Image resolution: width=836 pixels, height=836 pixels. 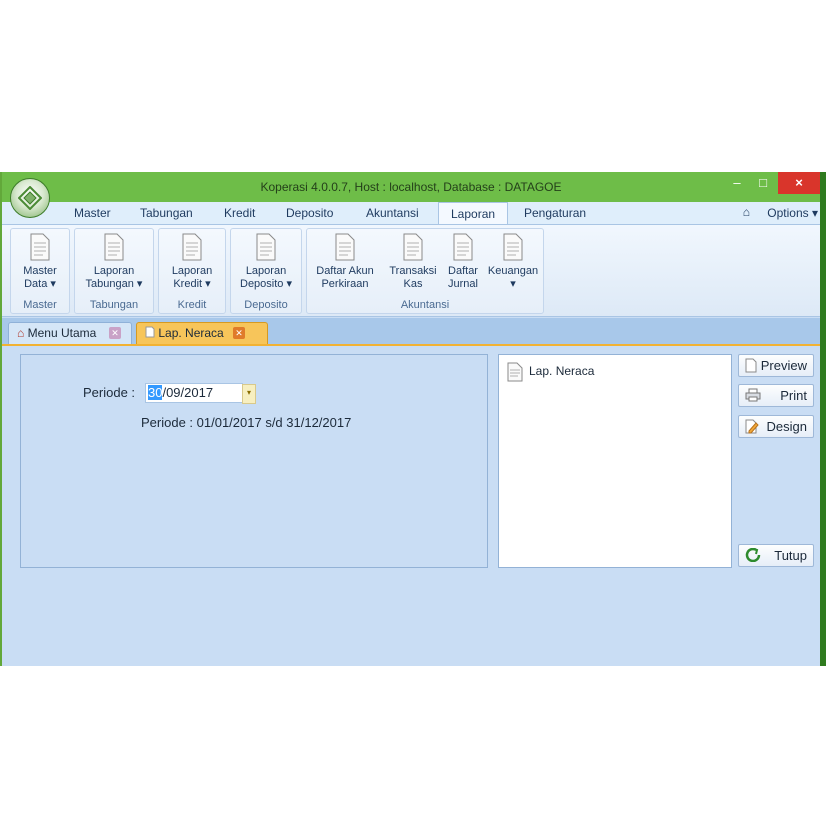 I want to click on close-button: ×, so click(x=799, y=183).